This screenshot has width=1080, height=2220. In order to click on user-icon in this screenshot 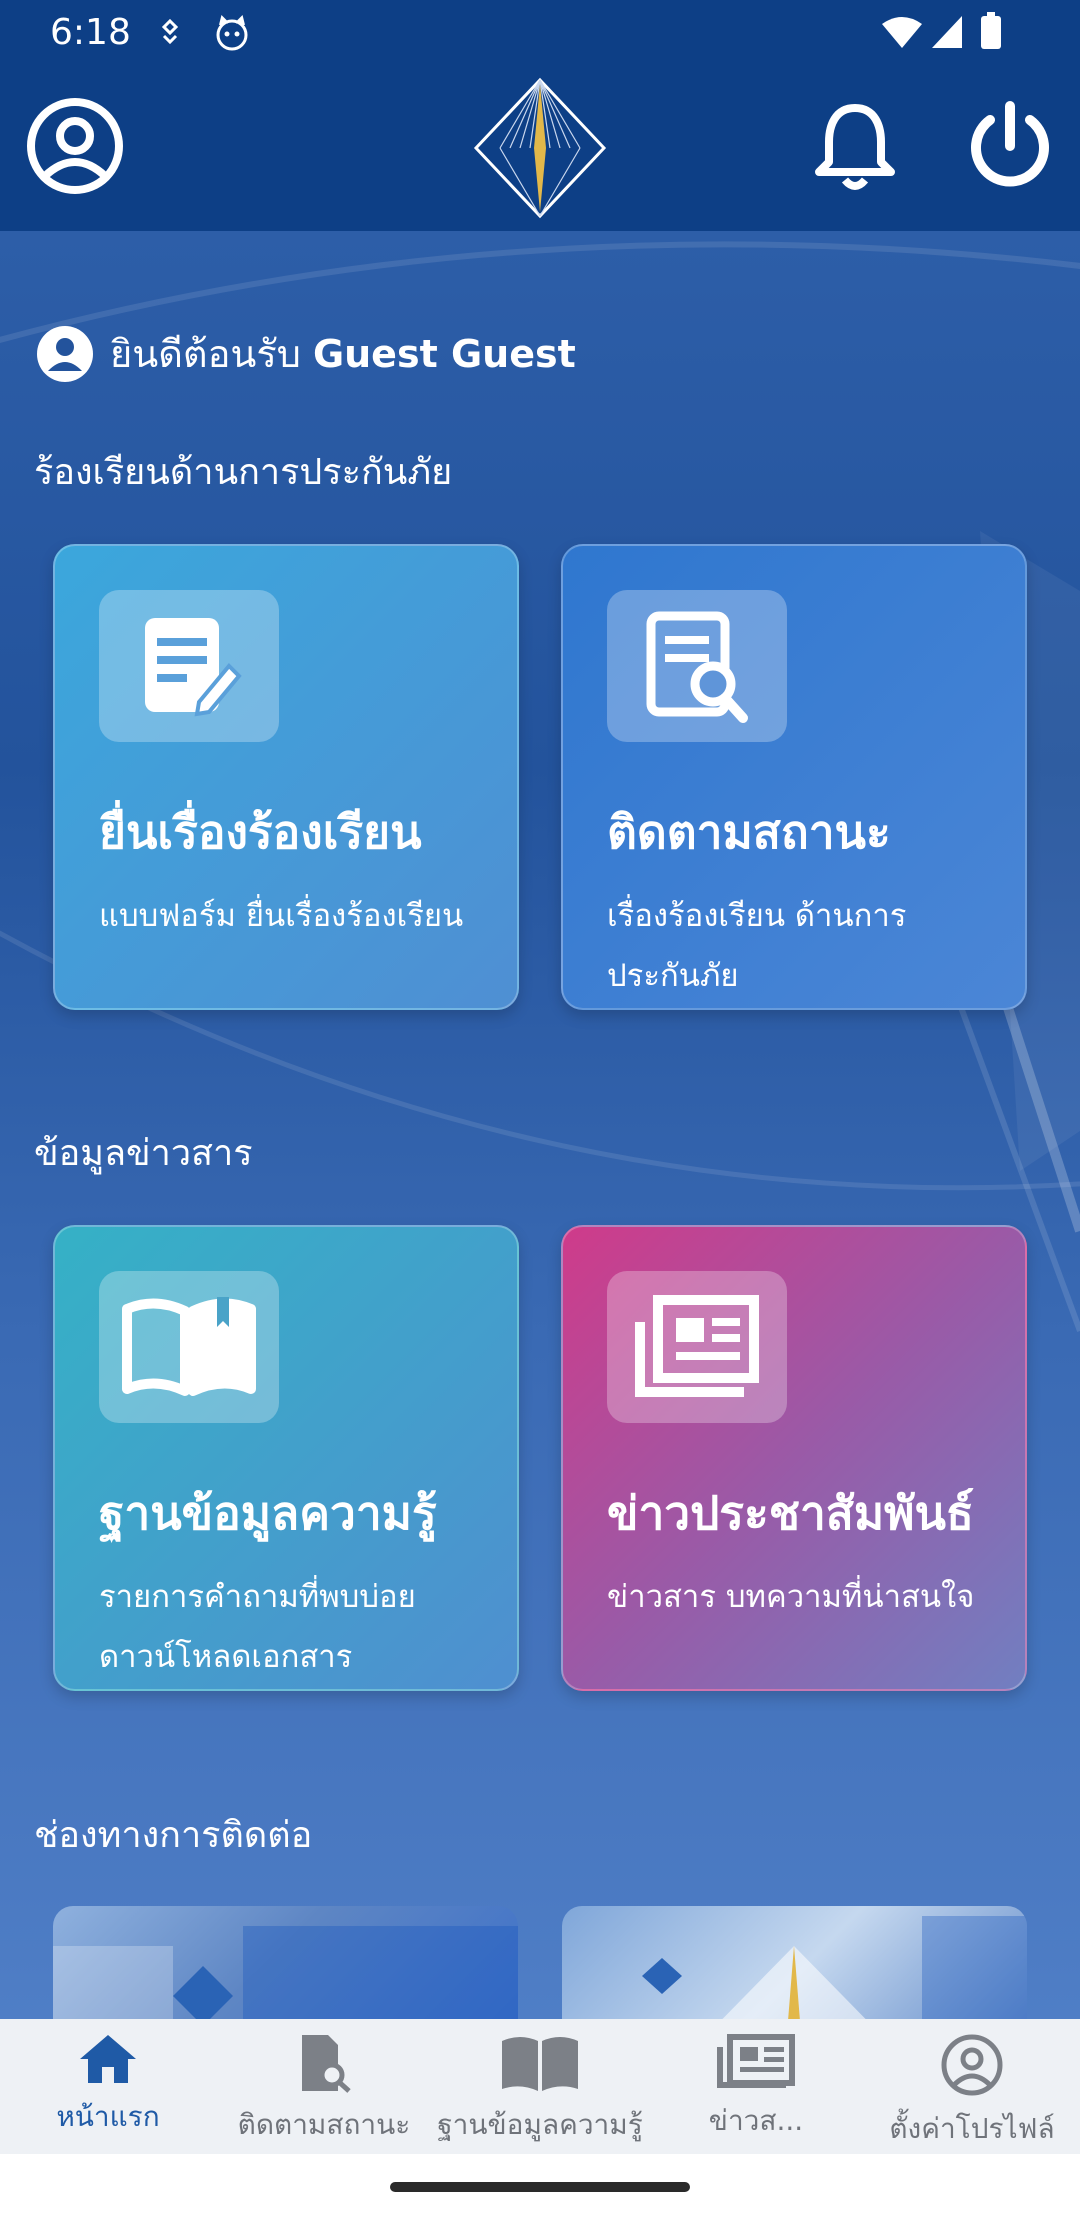, I will do `click(65, 353)`.